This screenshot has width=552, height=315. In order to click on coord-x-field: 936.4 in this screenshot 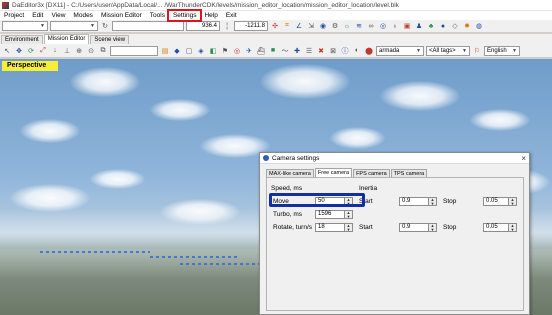, I will do `click(203, 26)`.